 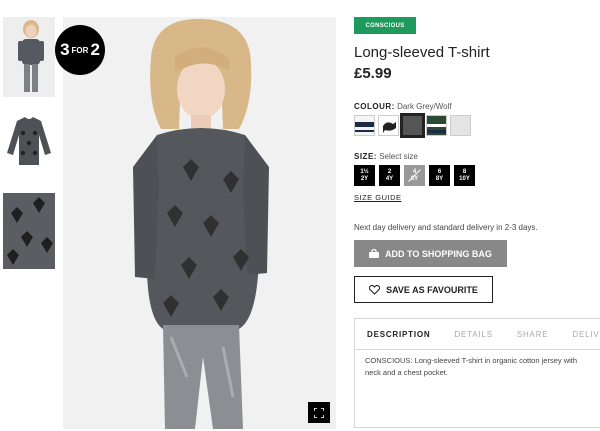 What do you see at coordinates (460, 125) in the screenshot?
I see `swatch-light-grey` at bounding box center [460, 125].